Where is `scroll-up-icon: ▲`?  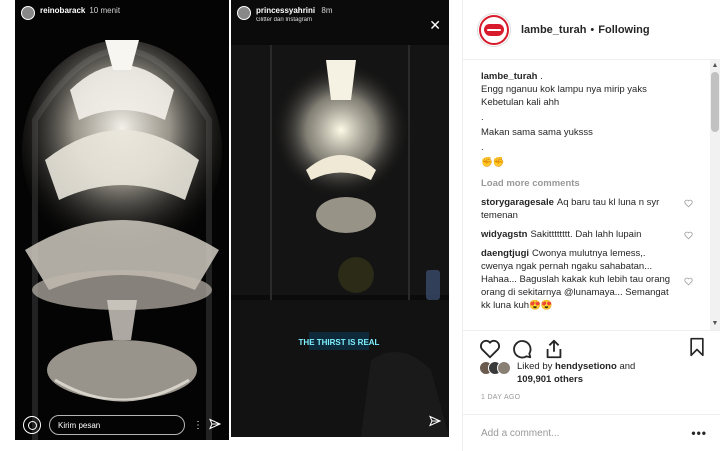 scroll-up-icon: ▲ is located at coordinates (715, 66).